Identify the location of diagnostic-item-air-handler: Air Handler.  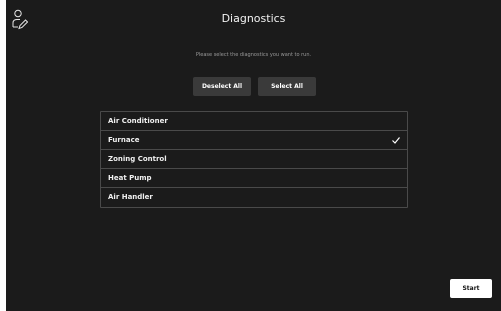
(254, 197).